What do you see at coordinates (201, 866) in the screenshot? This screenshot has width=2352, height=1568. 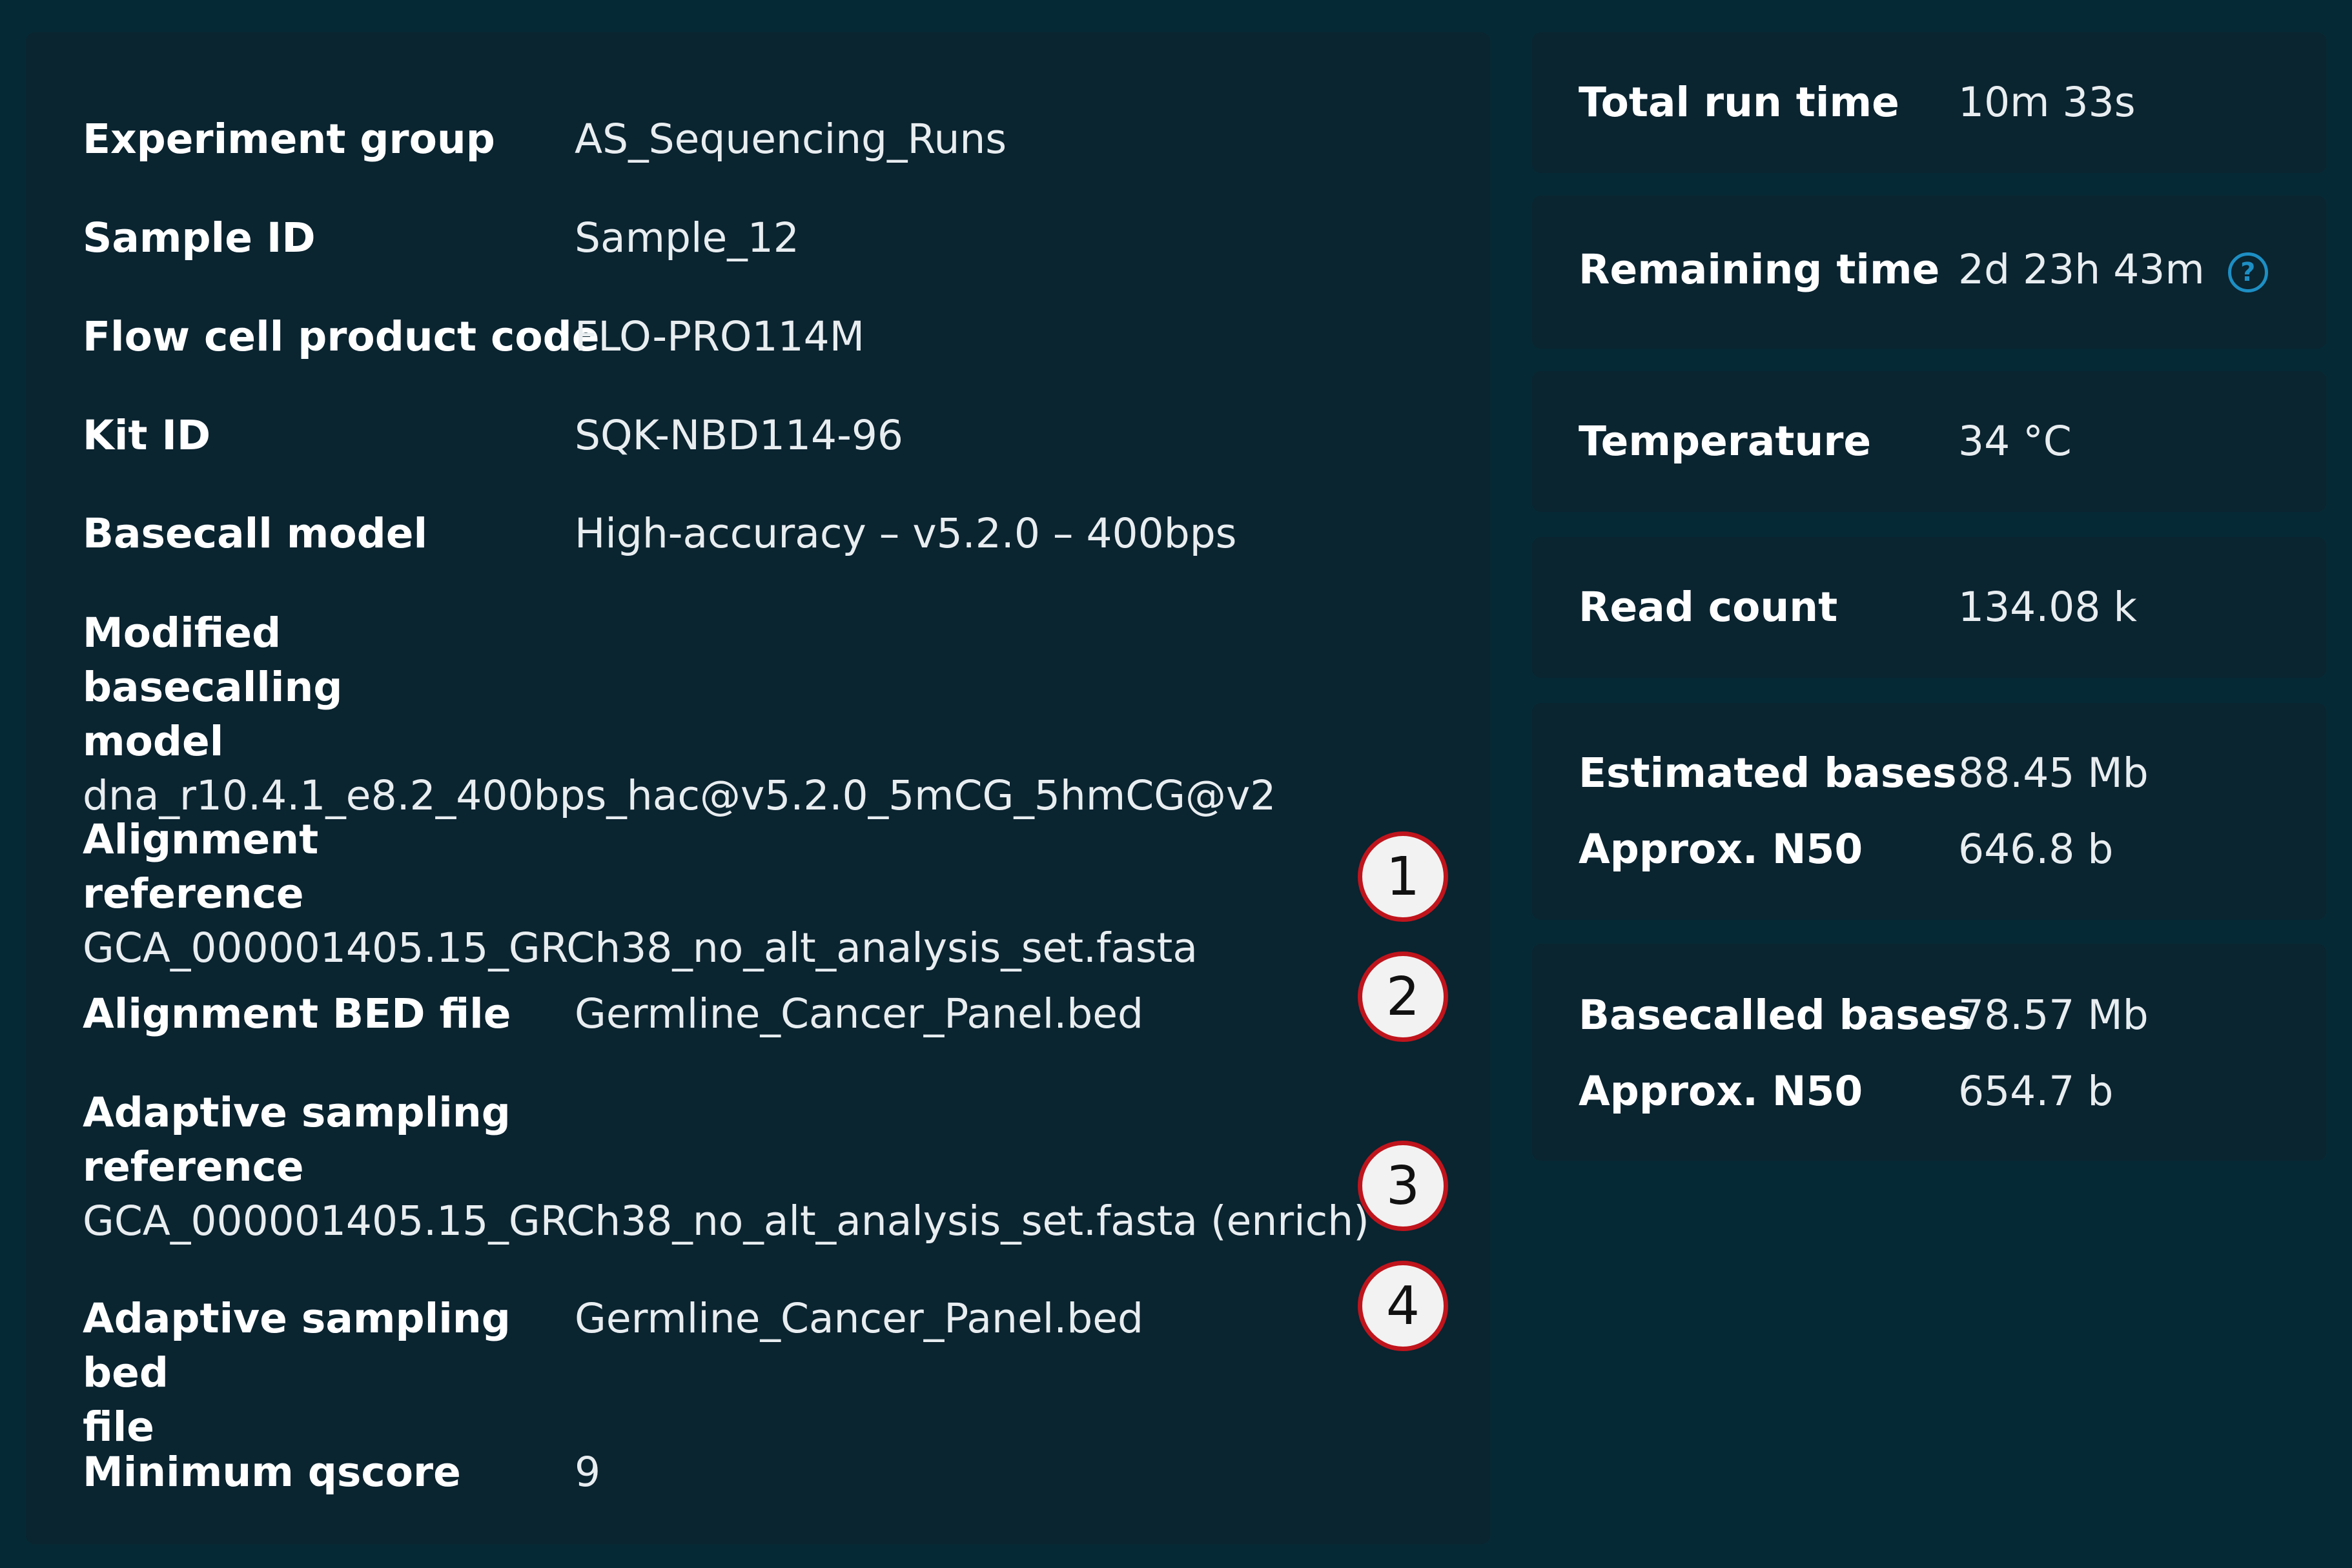 I see `alignment-reference-label: Alignment reference` at bounding box center [201, 866].